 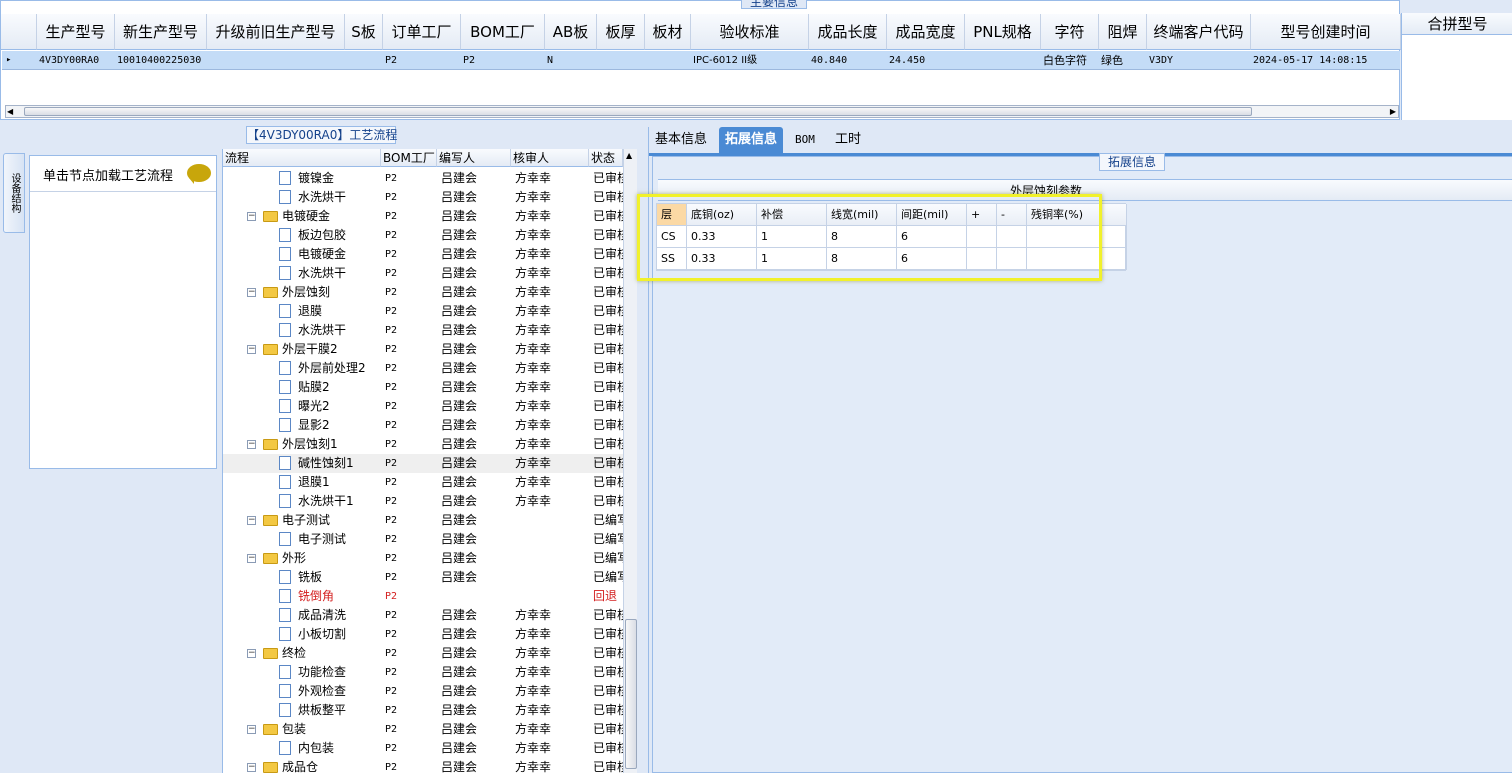 What do you see at coordinates (423, 596) in the screenshot?
I see `tree-row: 铣倒角 P2 回退` at bounding box center [423, 596].